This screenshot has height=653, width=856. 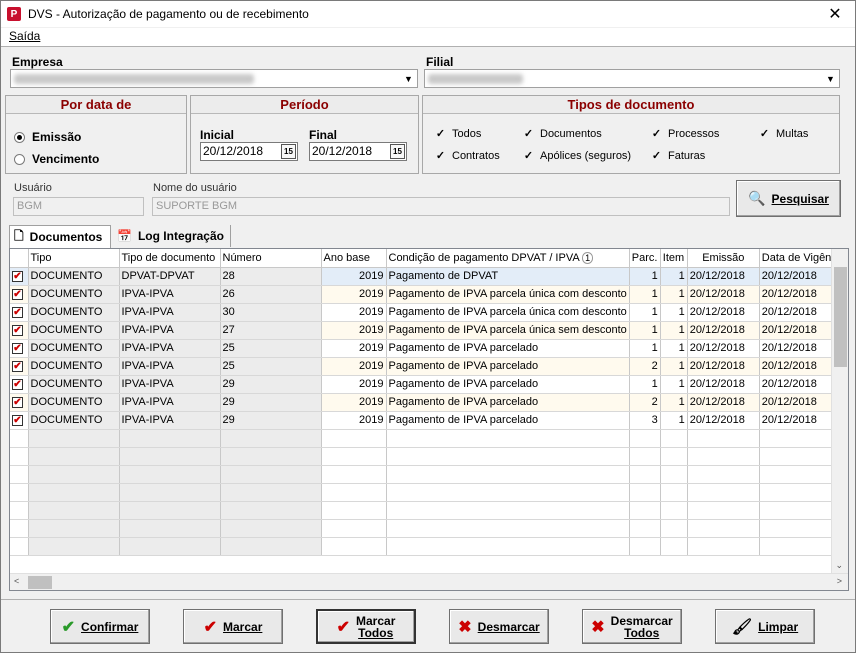 I want to click on col-tipo-documento: Tipo de documento, so click(x=170, y=258).